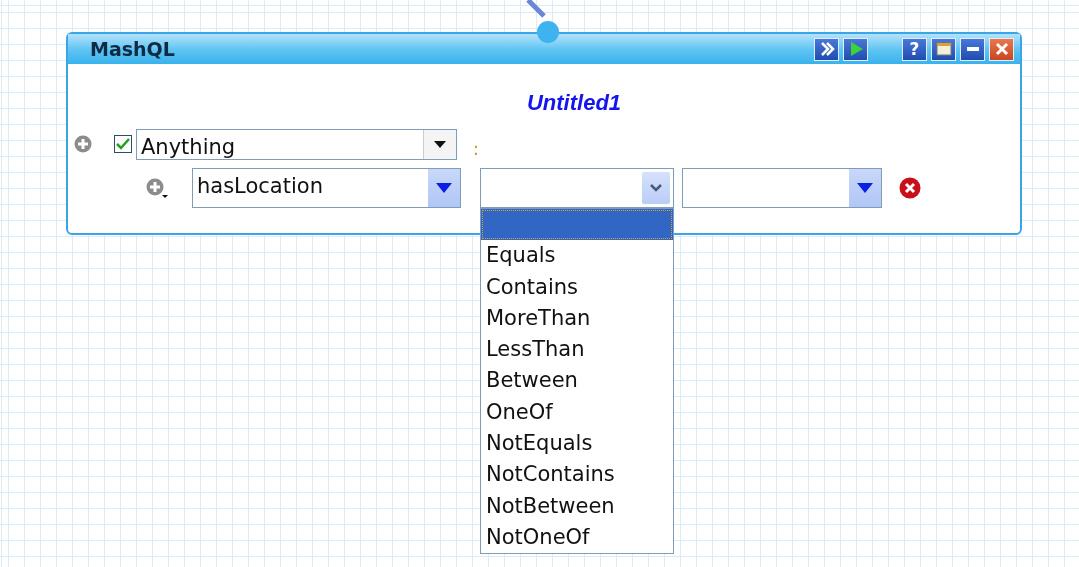 The height and width of the screenshot is (567, 1079). What do you see at coordinates (296, 144) in the screenshot?
I see `subject-combo: Anything` at bounding box center [296, 144].